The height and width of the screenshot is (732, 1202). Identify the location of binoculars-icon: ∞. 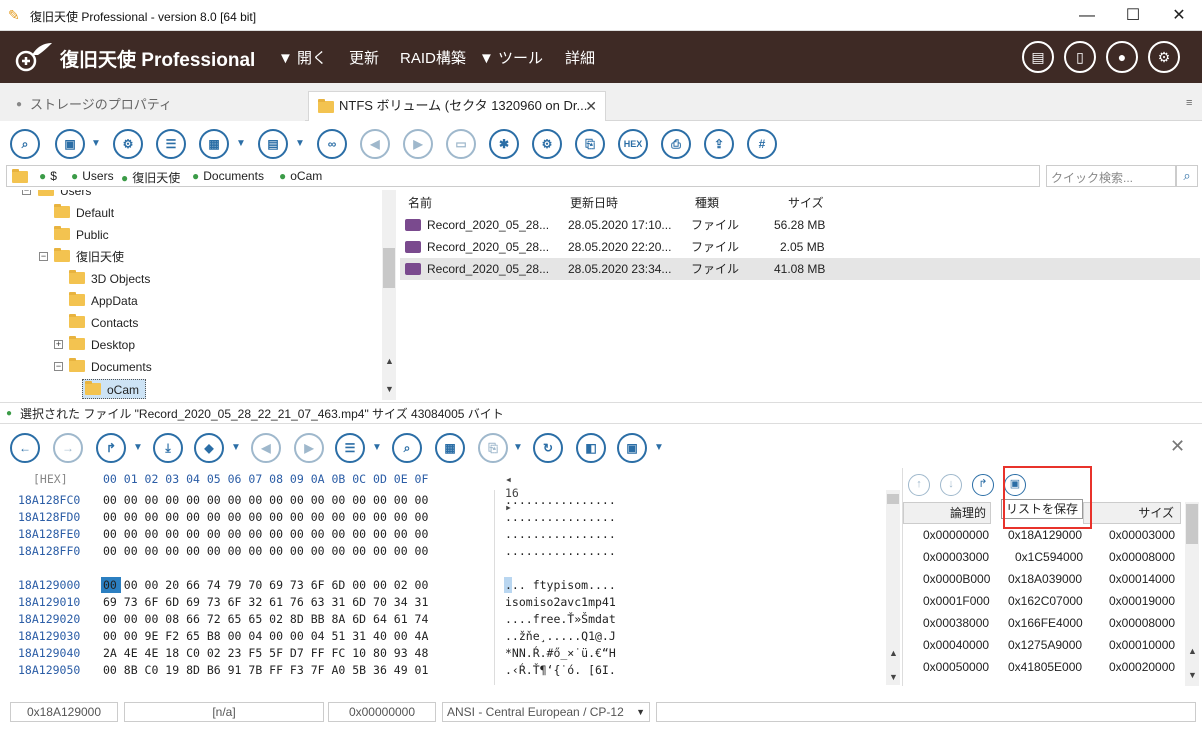
(332, 144).